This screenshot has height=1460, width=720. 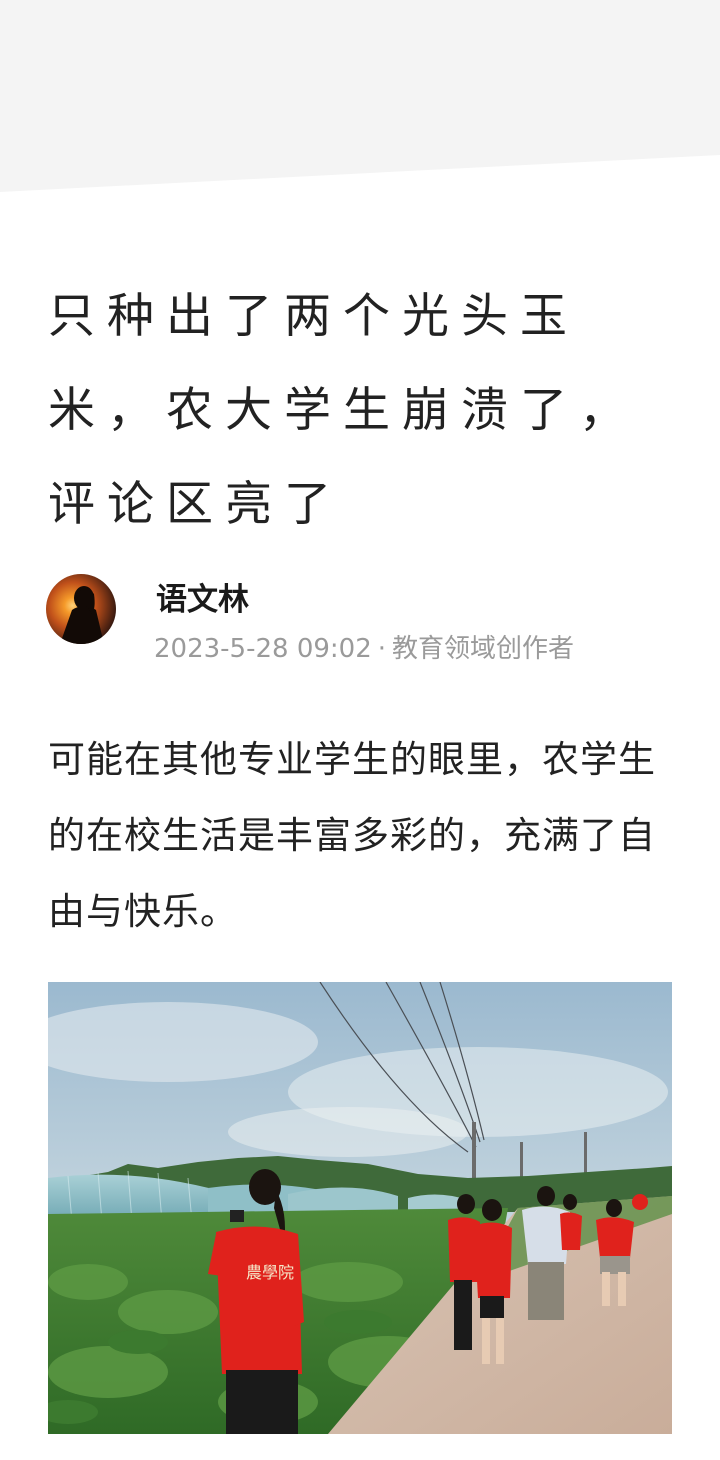 What do you see at coordinates (270, 1272) in the screenshot?
I see `shirt-print: 農學院` at bounding box center [270, 1272].